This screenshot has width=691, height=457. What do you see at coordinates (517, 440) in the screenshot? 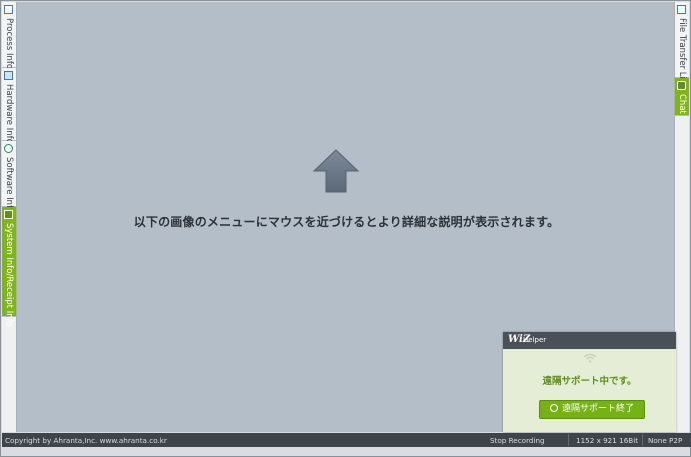
I see `stop-recording-button: Stop Recording` at bounding box center [517, 440].